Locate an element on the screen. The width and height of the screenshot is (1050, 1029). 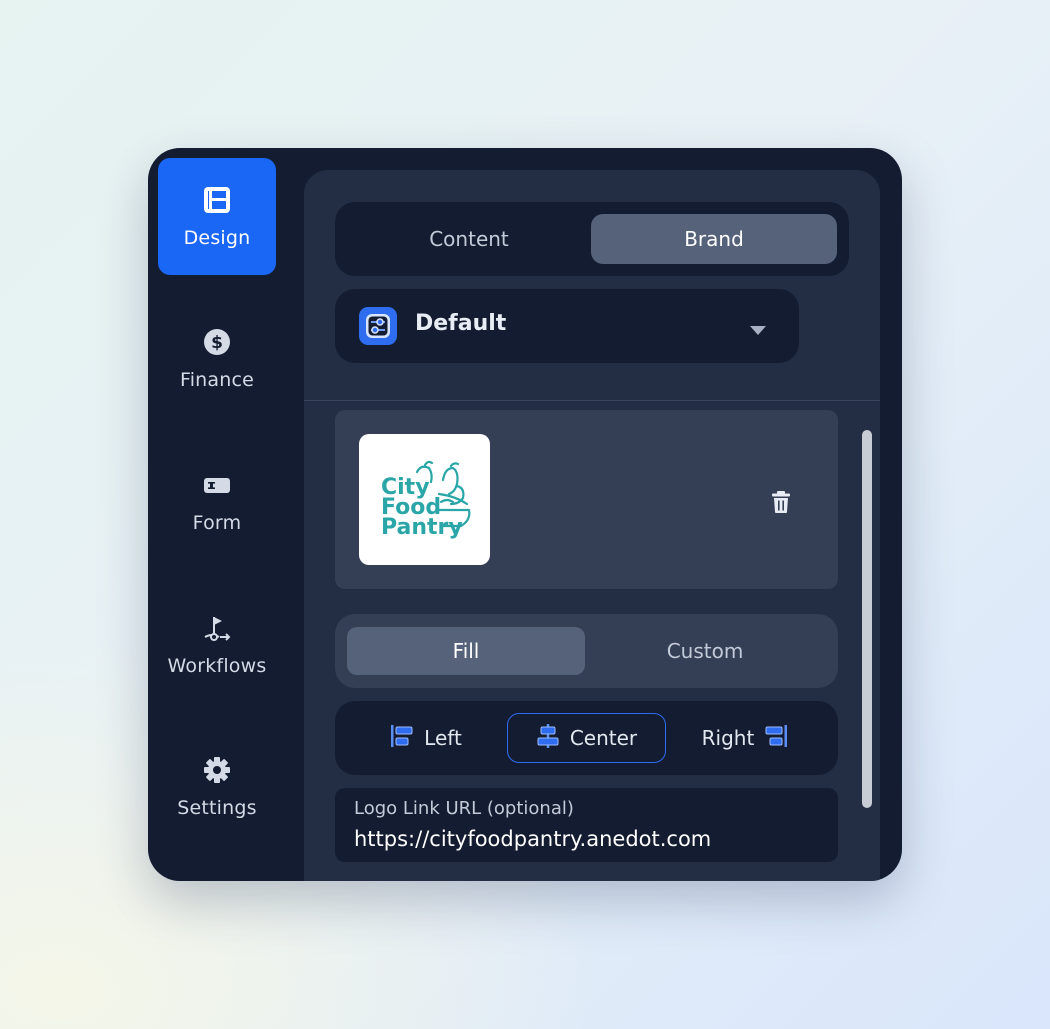
sidebar-item-settings: Settings is located at coordinates (217, 786).